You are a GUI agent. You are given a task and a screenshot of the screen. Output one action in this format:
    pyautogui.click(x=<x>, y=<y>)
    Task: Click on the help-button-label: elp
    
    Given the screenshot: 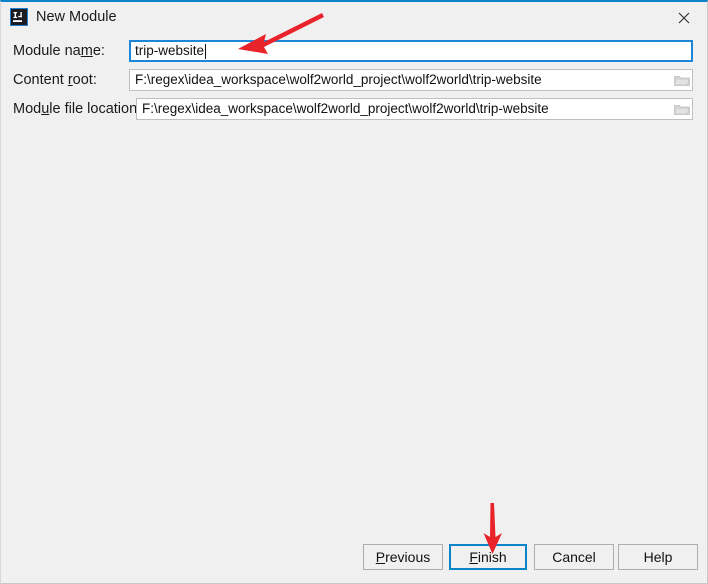 What is the action you would take?
    pyautogui.click(x=663, y=557)
    